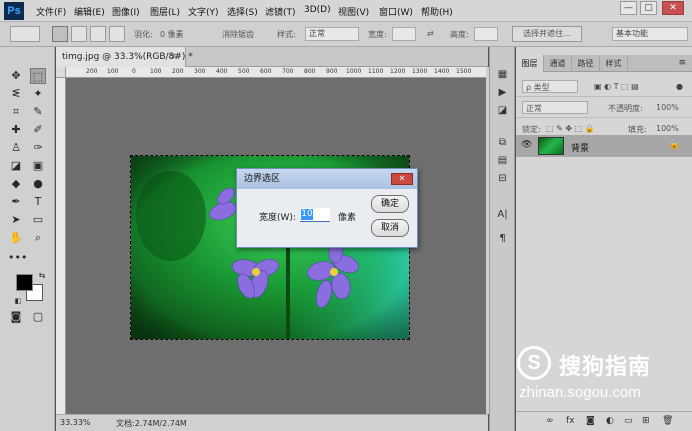  Describe the element at coordinates (280, 11) in the screenshot. I see `menu-filter: 滤镜(T)` at that location.